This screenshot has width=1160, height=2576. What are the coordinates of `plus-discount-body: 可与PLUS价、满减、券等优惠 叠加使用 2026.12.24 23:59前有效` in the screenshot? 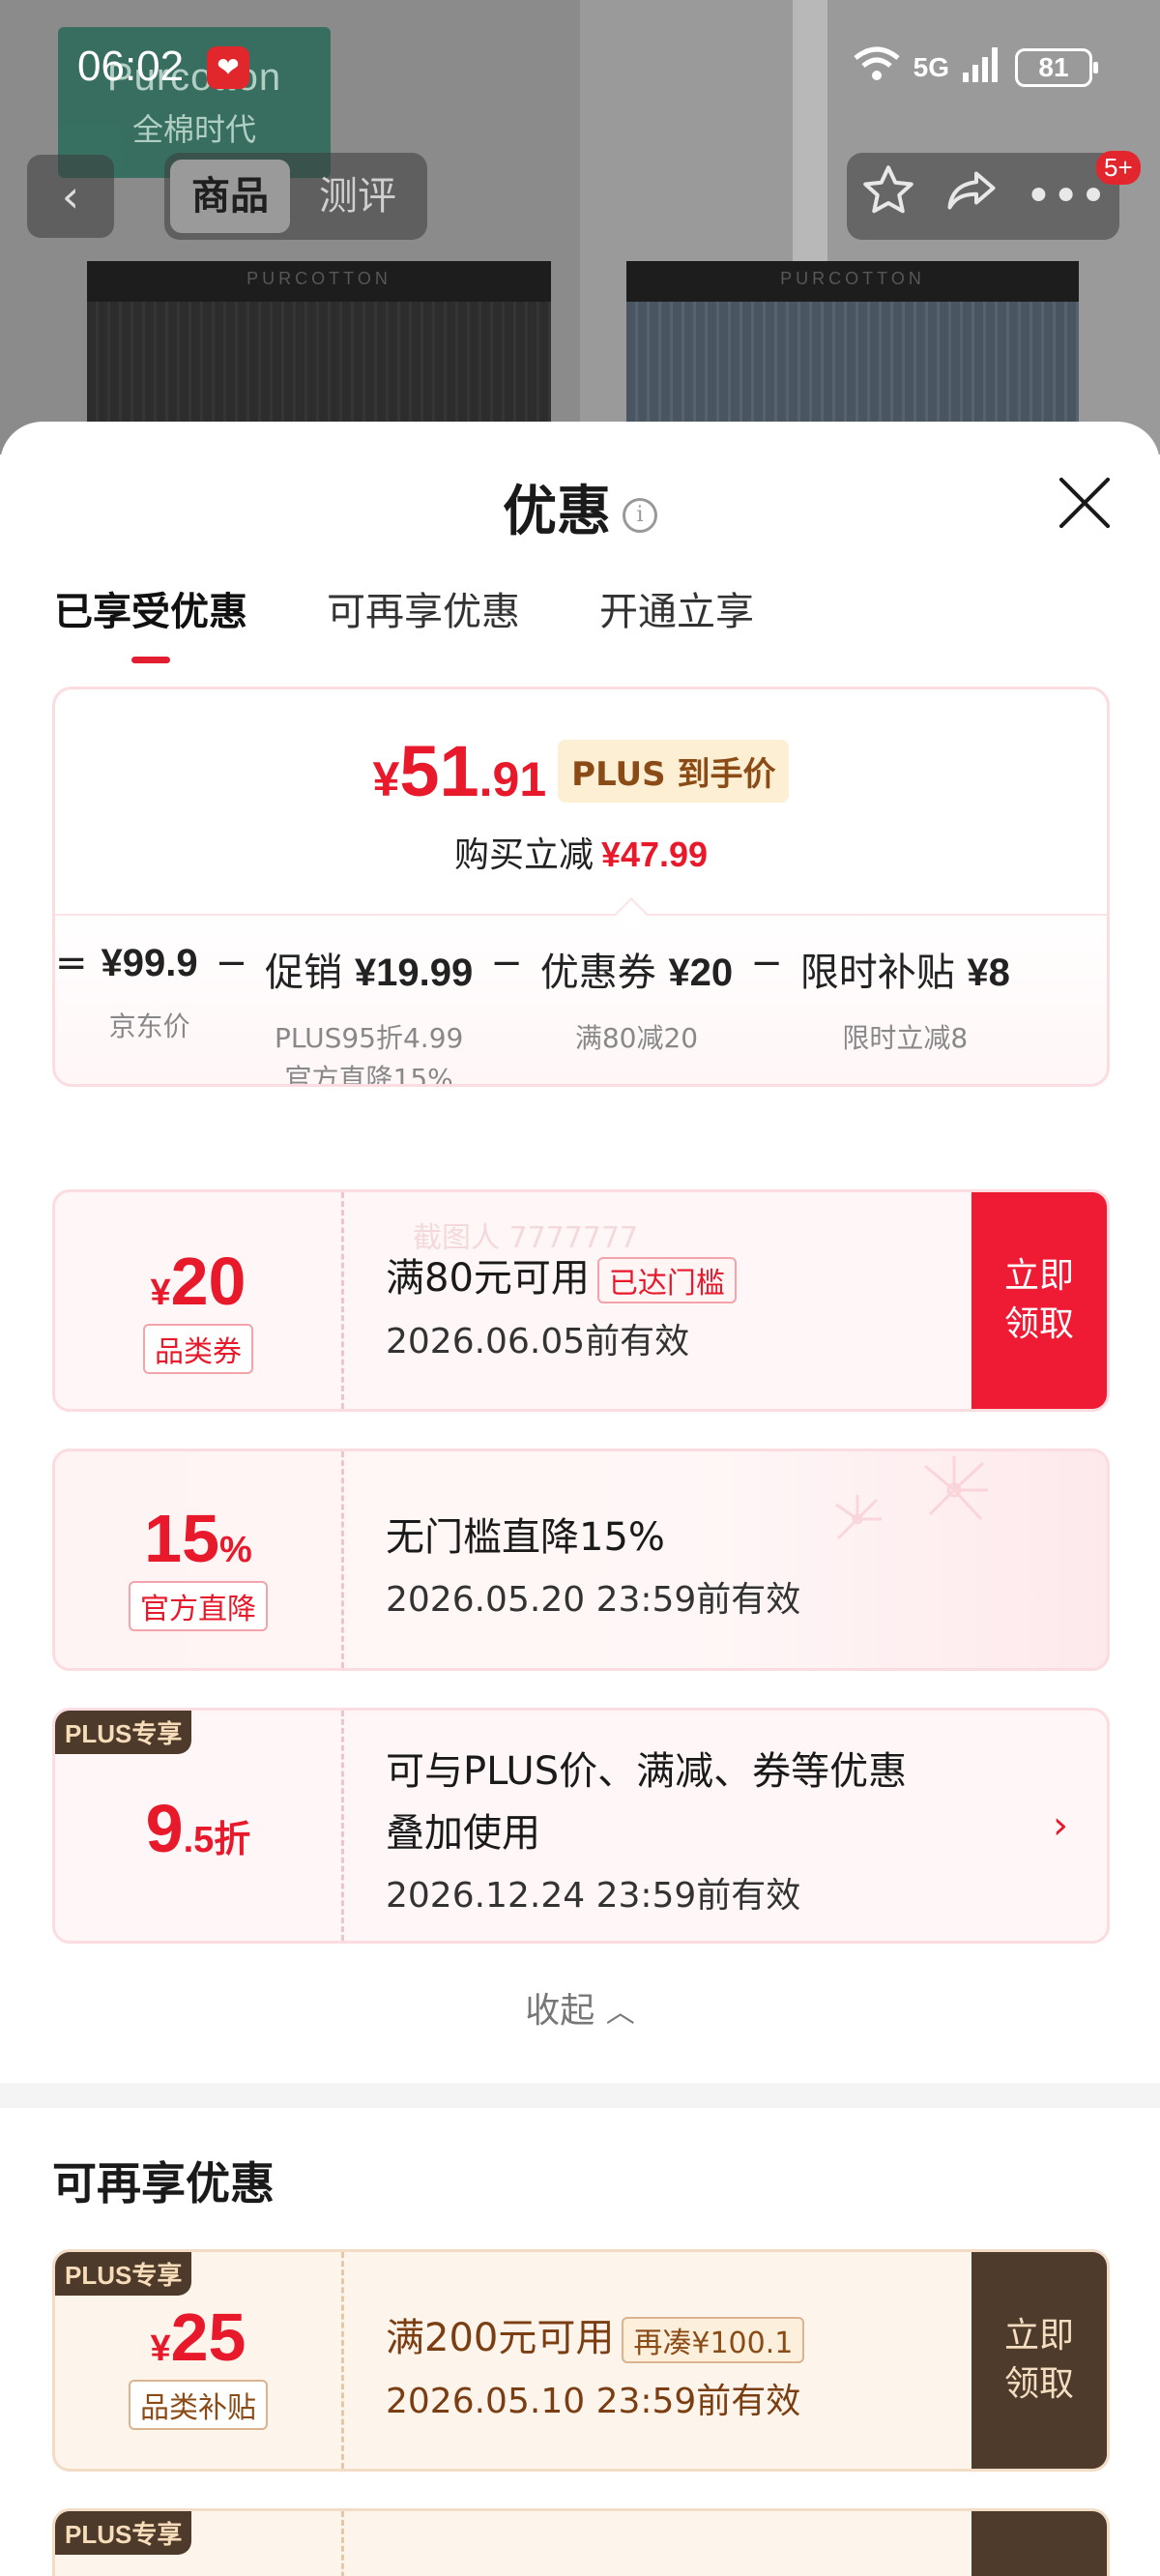 It's located at (647, 1828).